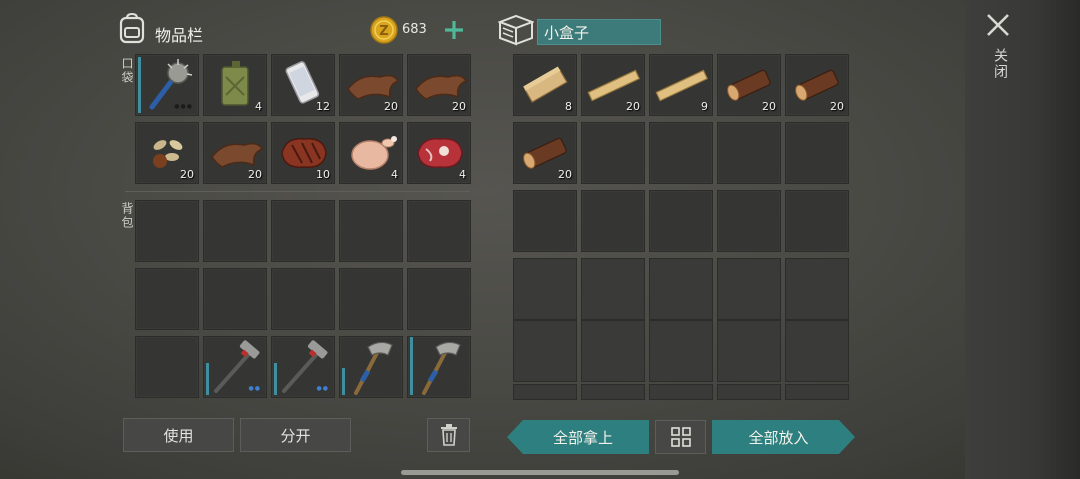 This screenshot has height=479, width=1080. I want to click on pocket-slot: 10, so click(303, 153).